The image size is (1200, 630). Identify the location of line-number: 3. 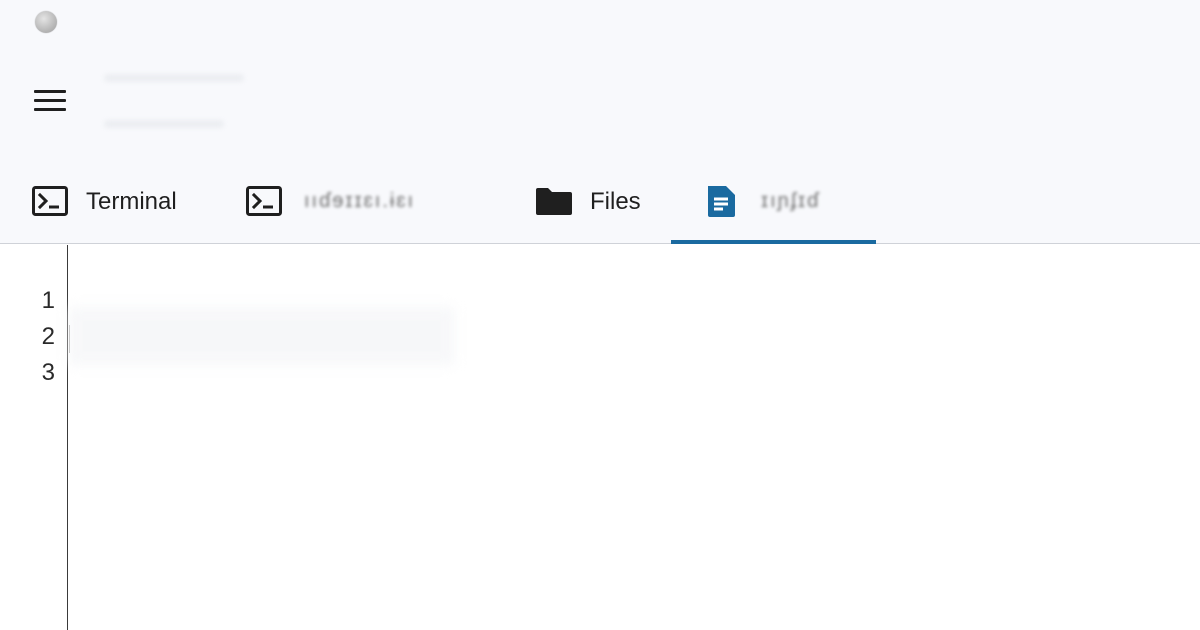
(48, 372).